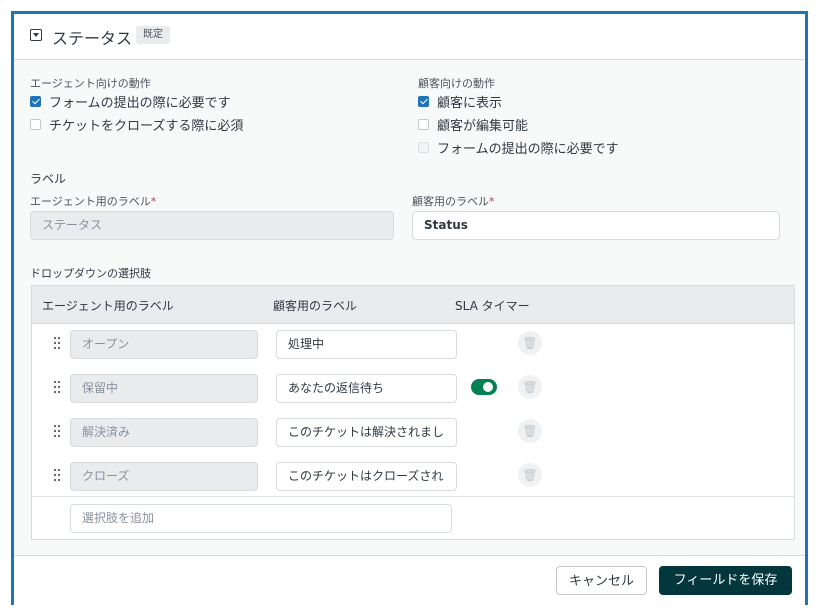 The height and width of the screenshot is (616, 823). I want to click on table-header: エージェント用のラベル 顧客用のラベル SLA タイマー, so click(413, 305).